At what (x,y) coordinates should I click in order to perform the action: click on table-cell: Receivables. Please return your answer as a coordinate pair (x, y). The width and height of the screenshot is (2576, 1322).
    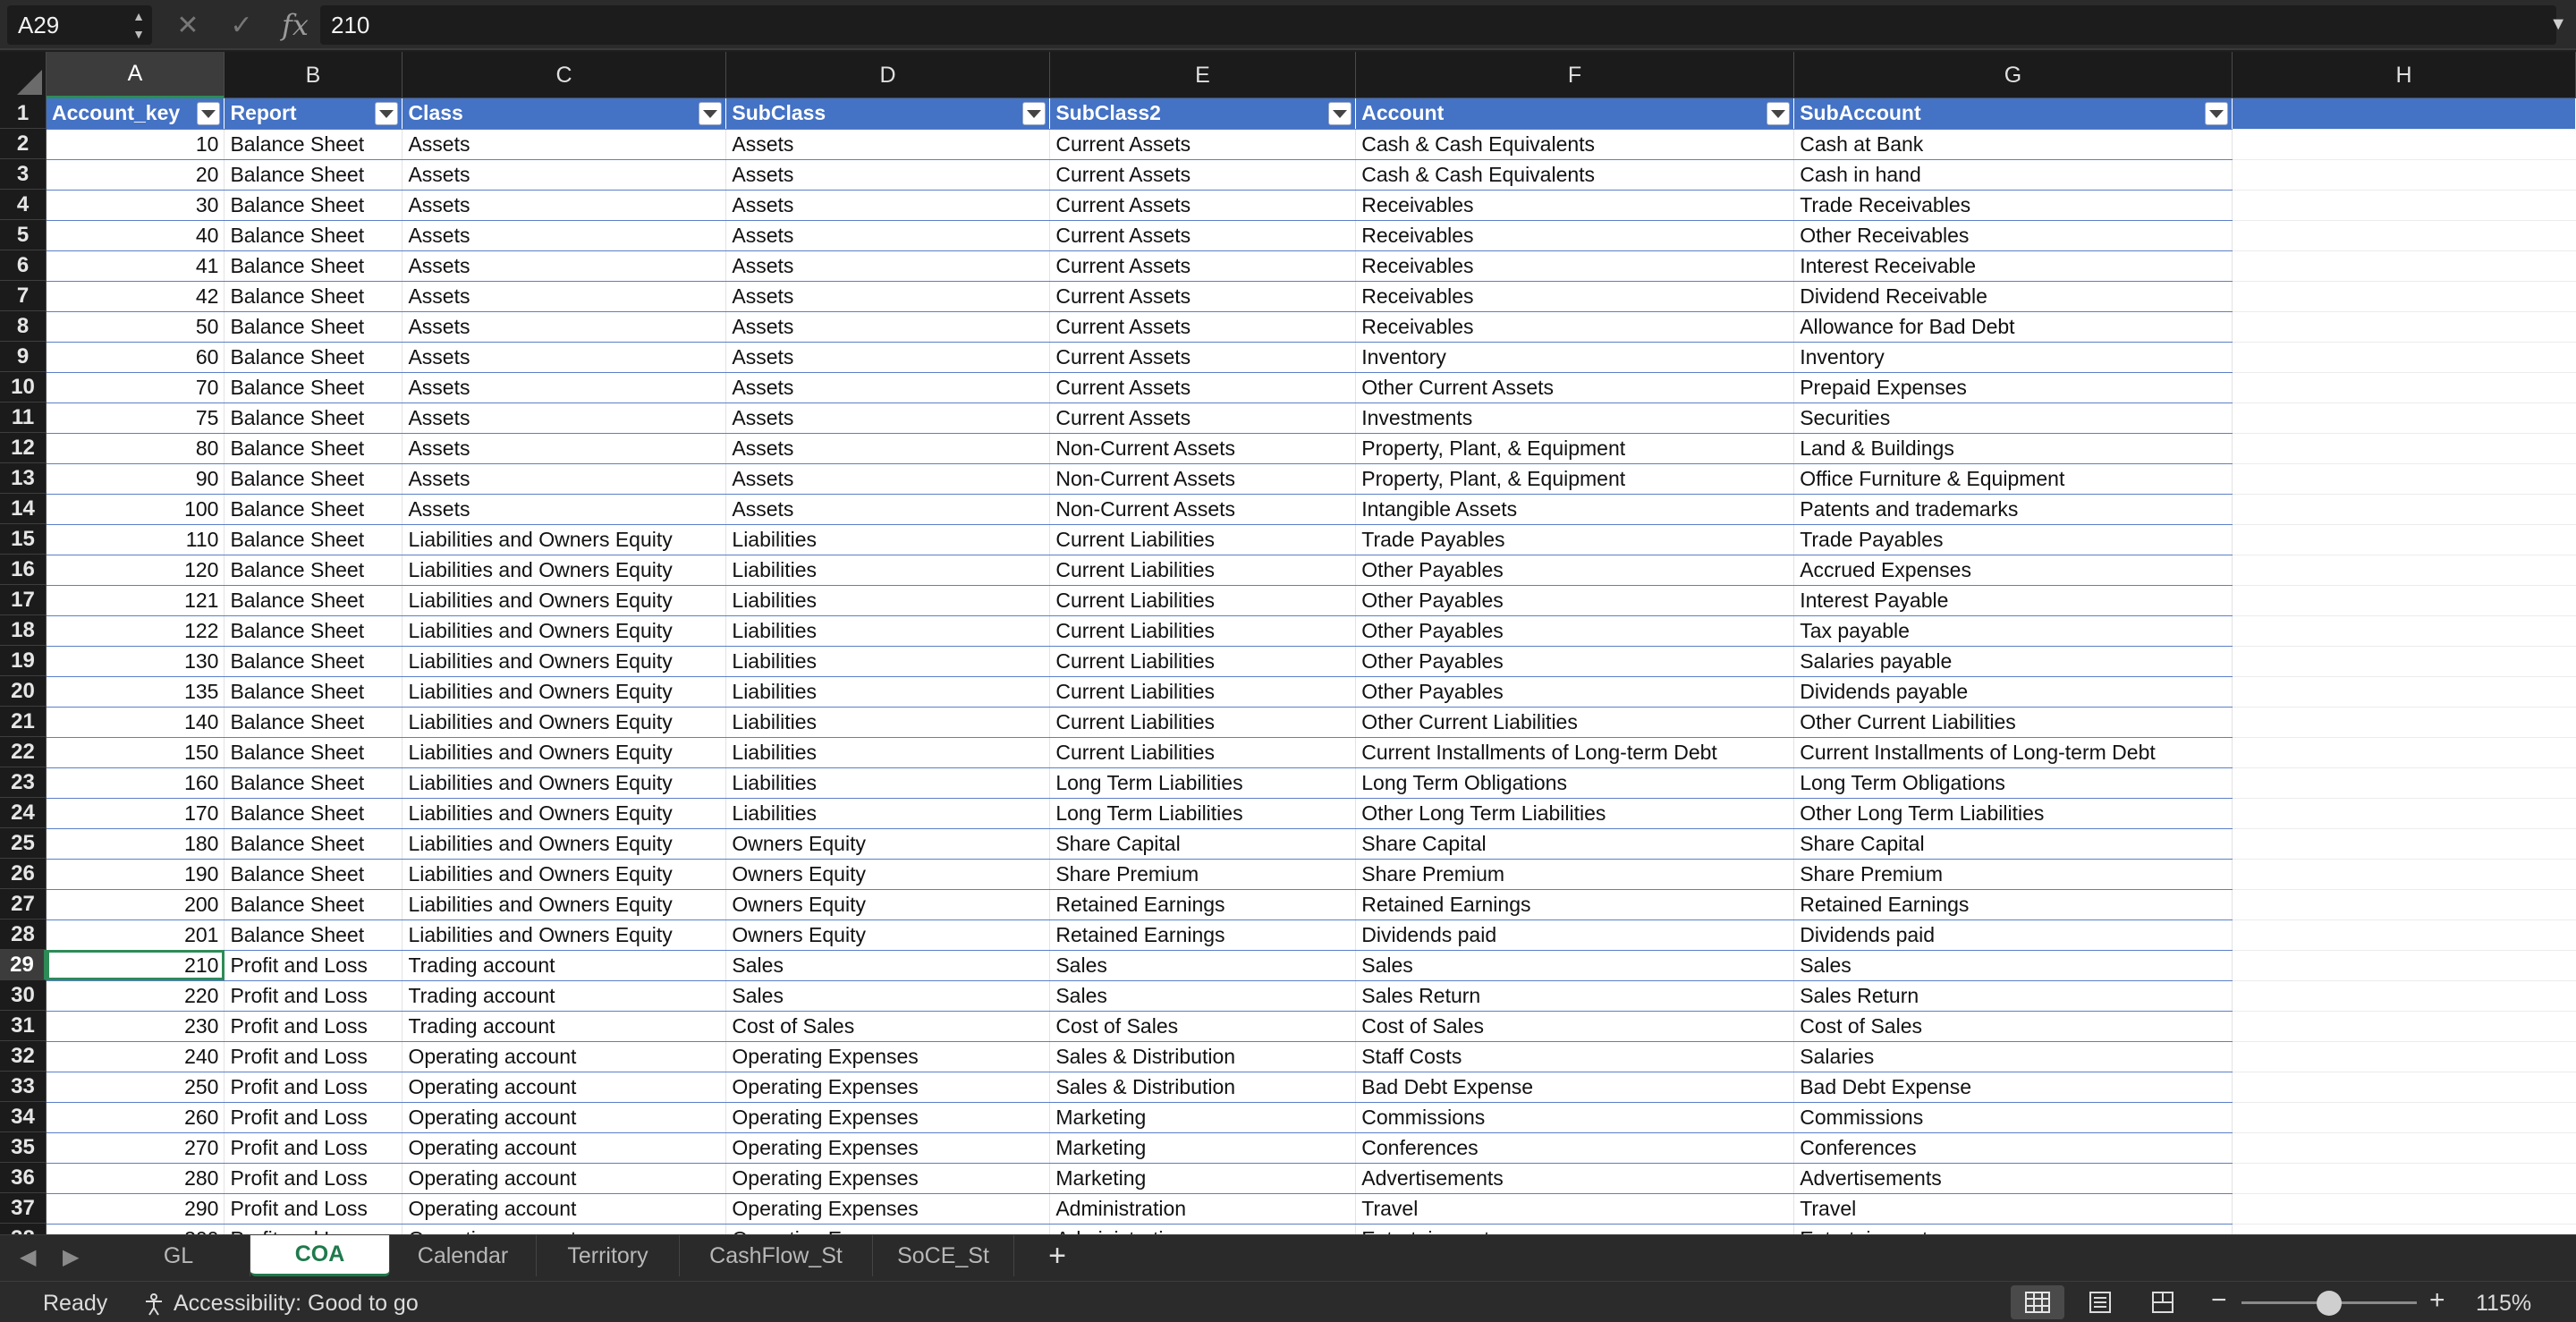
    Looking at the image, I should click on (1575, 205).